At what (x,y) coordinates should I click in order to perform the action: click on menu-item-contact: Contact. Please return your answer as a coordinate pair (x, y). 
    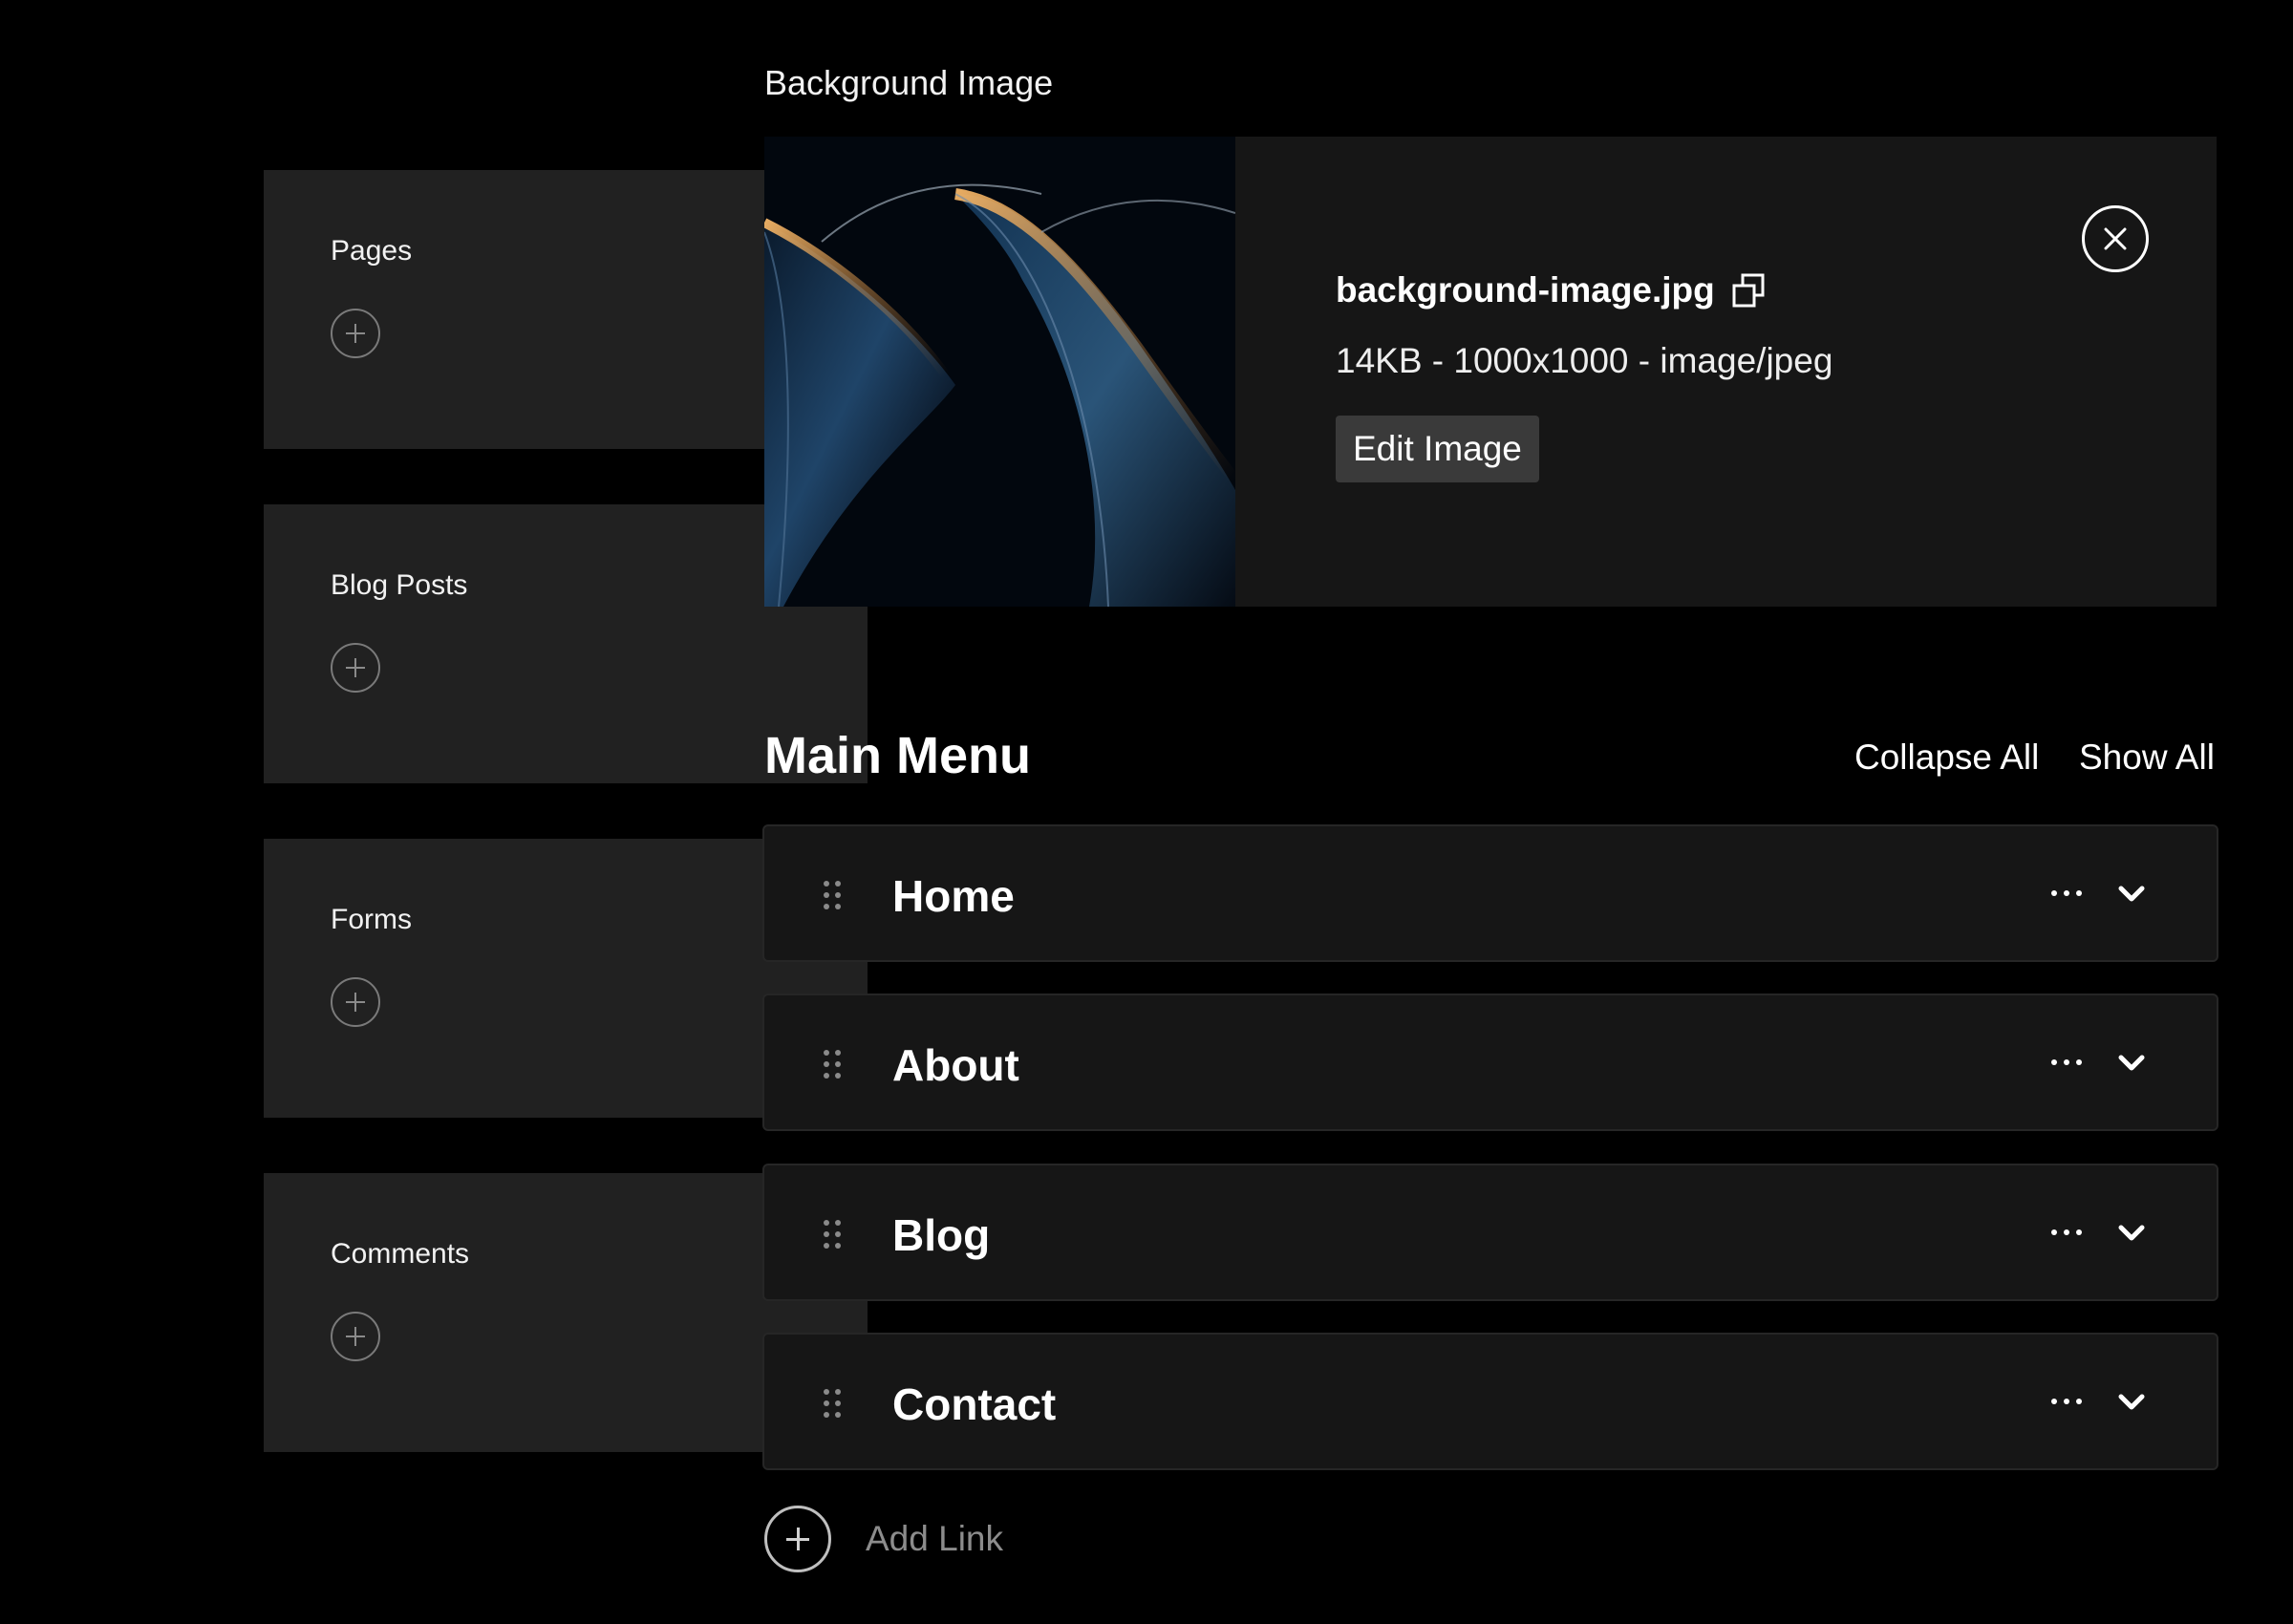
    Looking at the image, I should click on (1490, 1401).